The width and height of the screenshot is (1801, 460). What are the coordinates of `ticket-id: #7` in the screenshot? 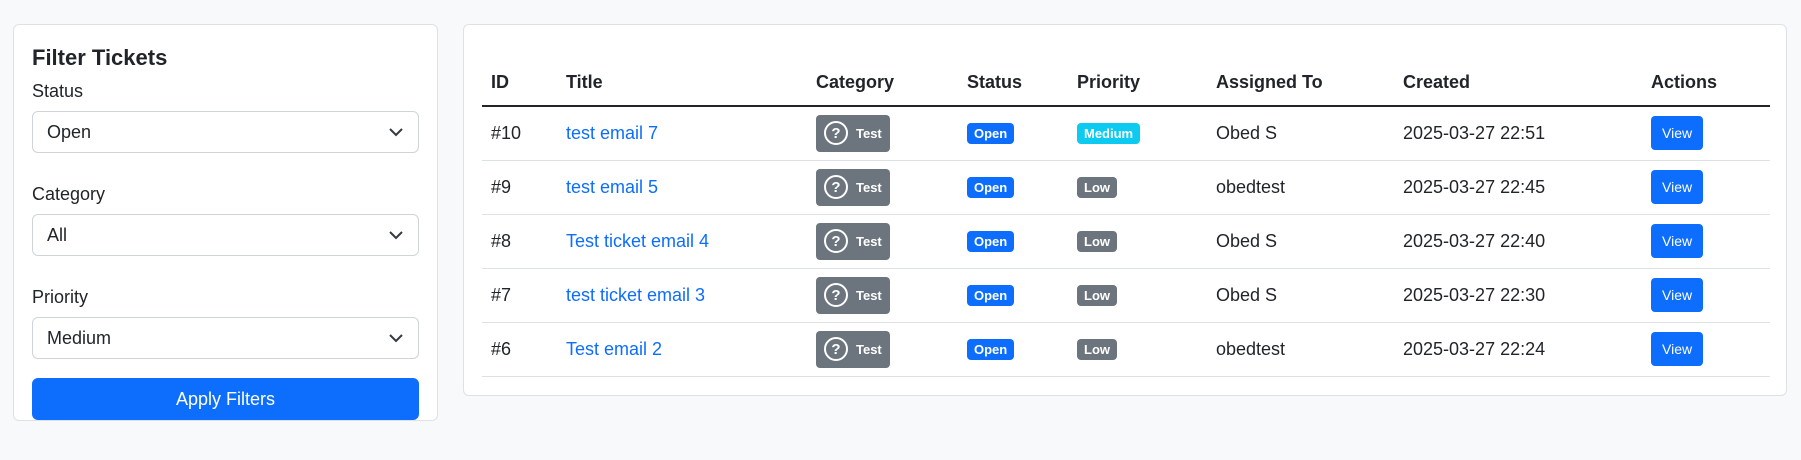 It's located at (519, 295).